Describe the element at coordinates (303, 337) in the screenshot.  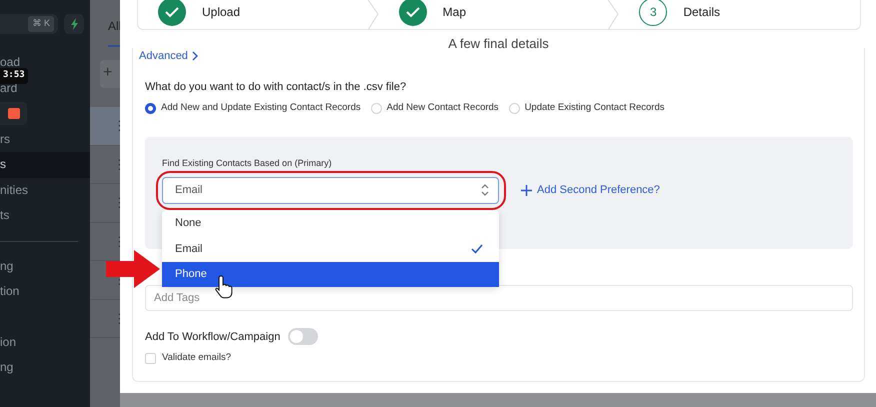
I see `toggle-switch` at that location.